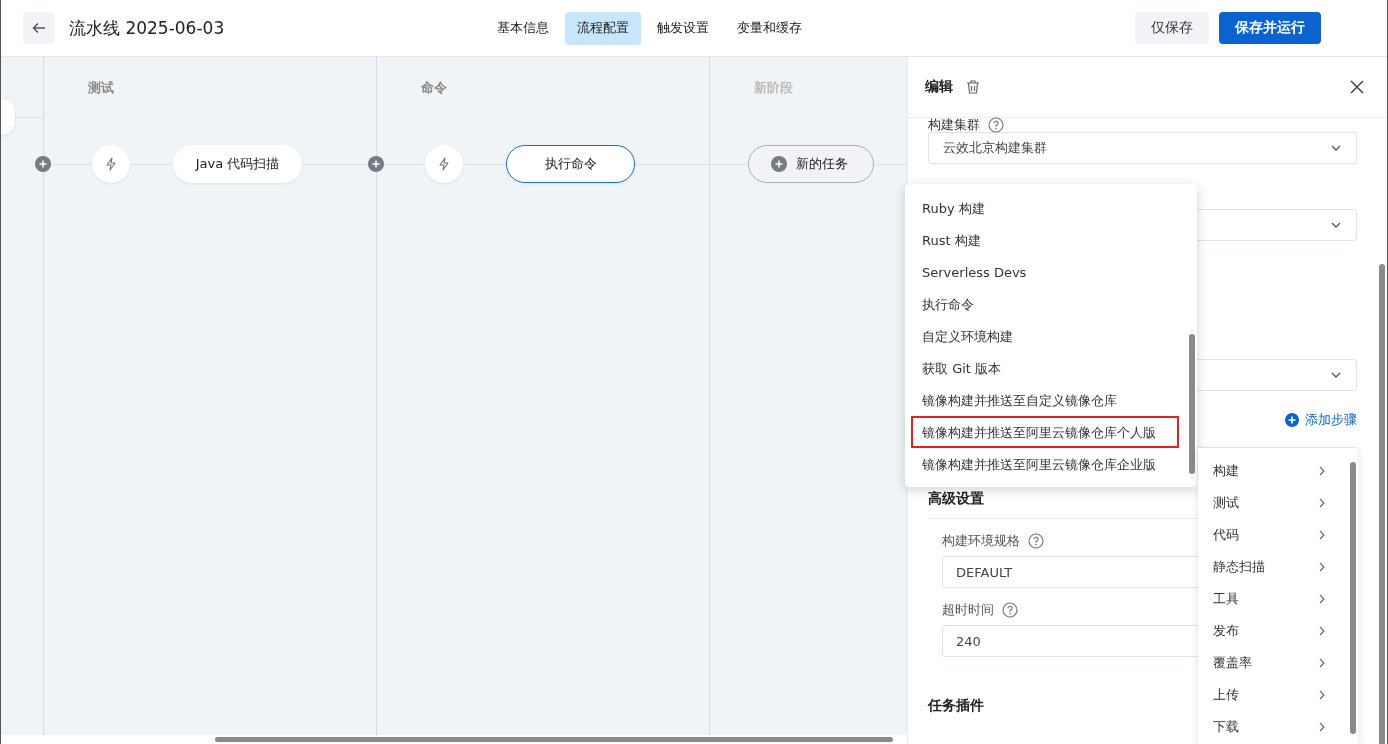 This screenshot has width=1388, height=744. I want to click on pipeline-title: 流水线 2025-06-03, so click(147, 28).